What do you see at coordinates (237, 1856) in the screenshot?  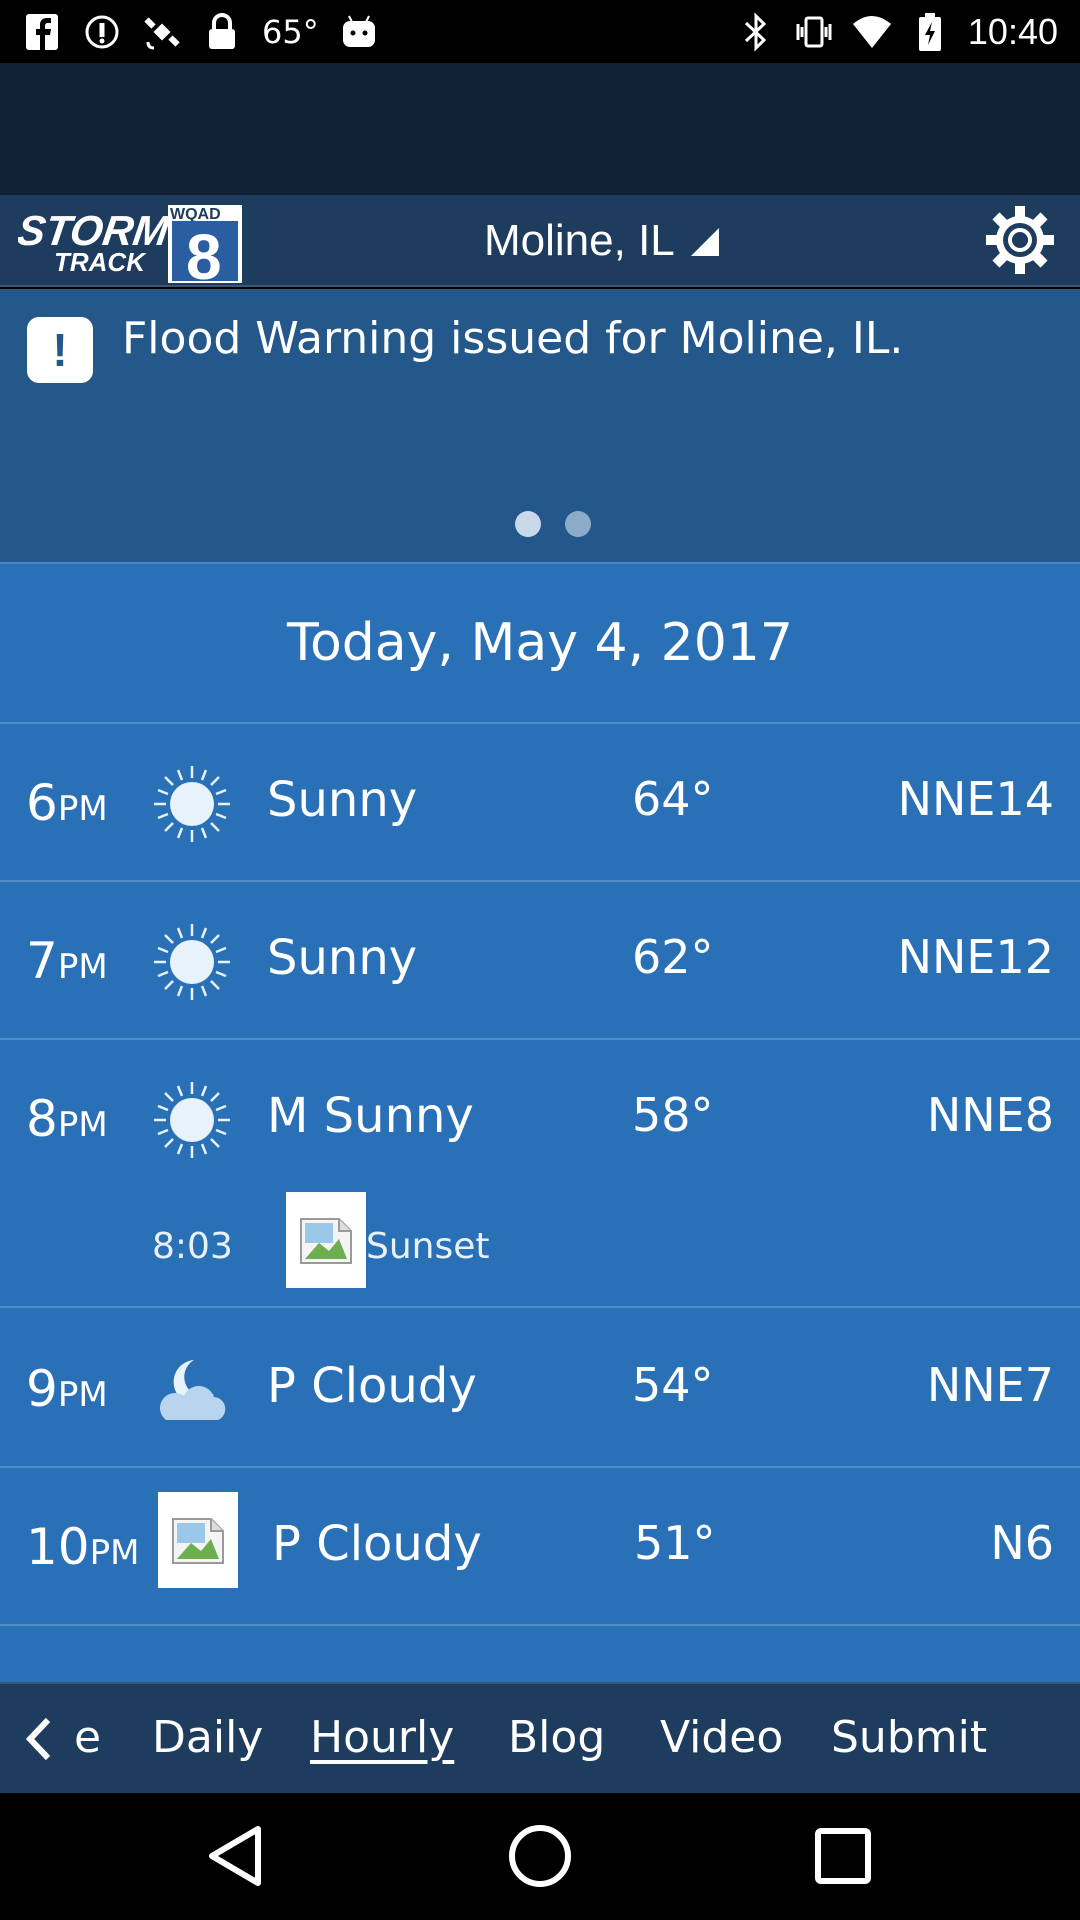 I see `back-icon` at bounding box center [237, 1856].